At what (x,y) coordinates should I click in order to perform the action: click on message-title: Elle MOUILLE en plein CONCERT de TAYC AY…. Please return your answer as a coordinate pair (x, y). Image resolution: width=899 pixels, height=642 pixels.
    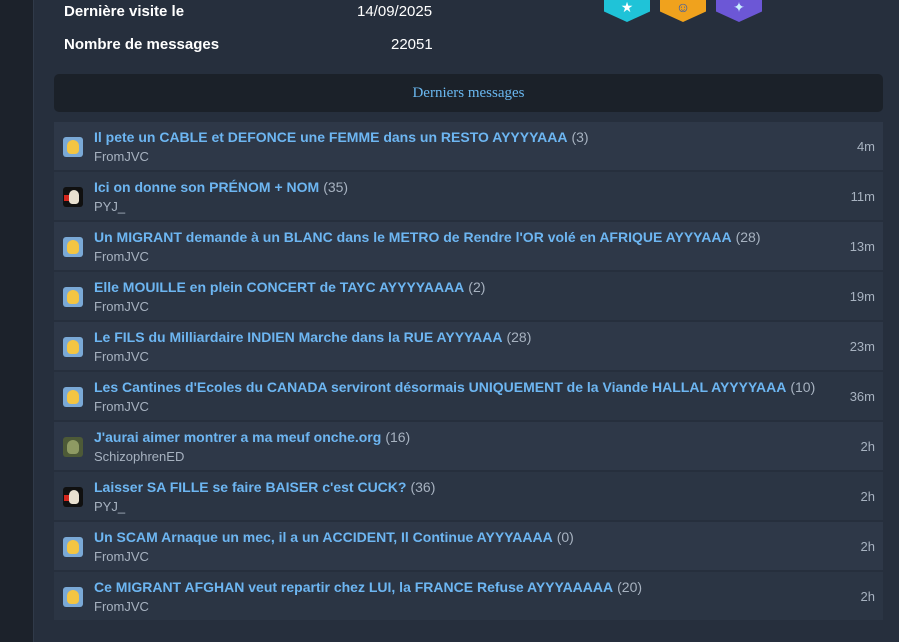
    Looking at the image, I should click on (279, 287).